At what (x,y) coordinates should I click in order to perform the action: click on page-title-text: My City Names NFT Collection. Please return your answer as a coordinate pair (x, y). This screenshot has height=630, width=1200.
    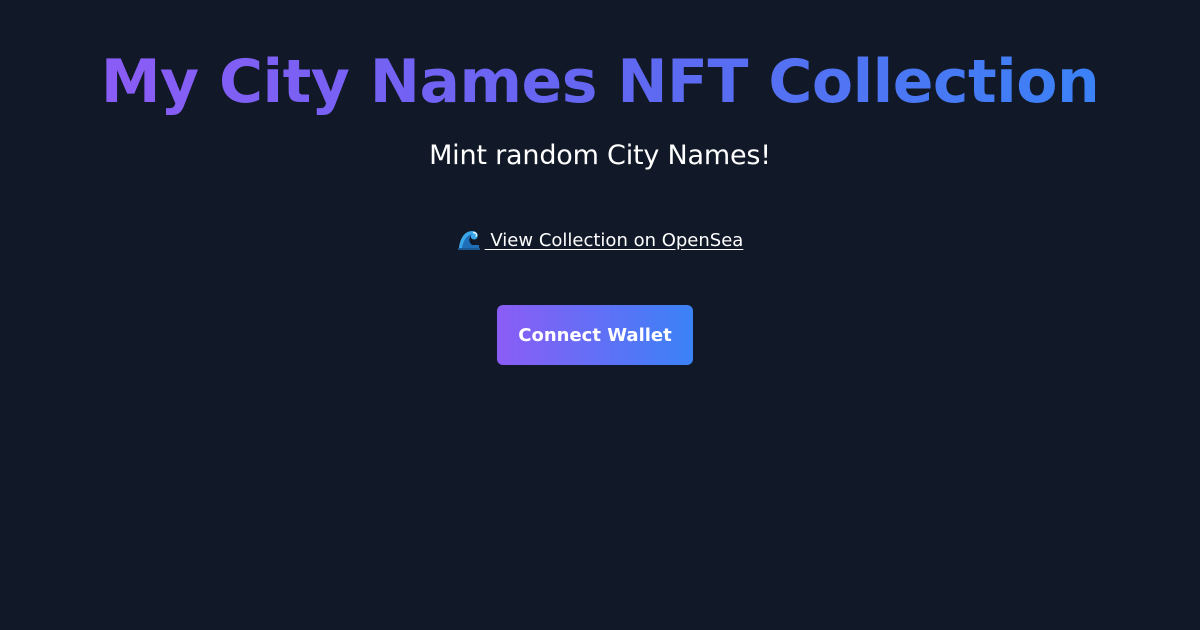
    Looking at the image, I should click on (600, 82).